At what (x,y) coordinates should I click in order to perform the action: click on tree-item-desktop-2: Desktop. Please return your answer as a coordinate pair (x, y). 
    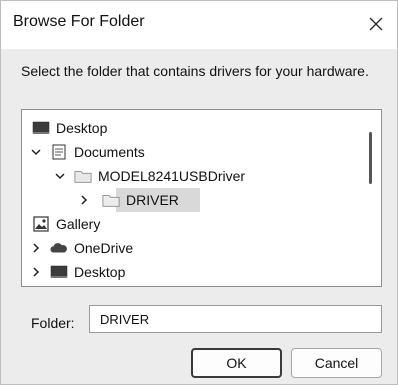
    Looking at the image, I should click on (76, 272).